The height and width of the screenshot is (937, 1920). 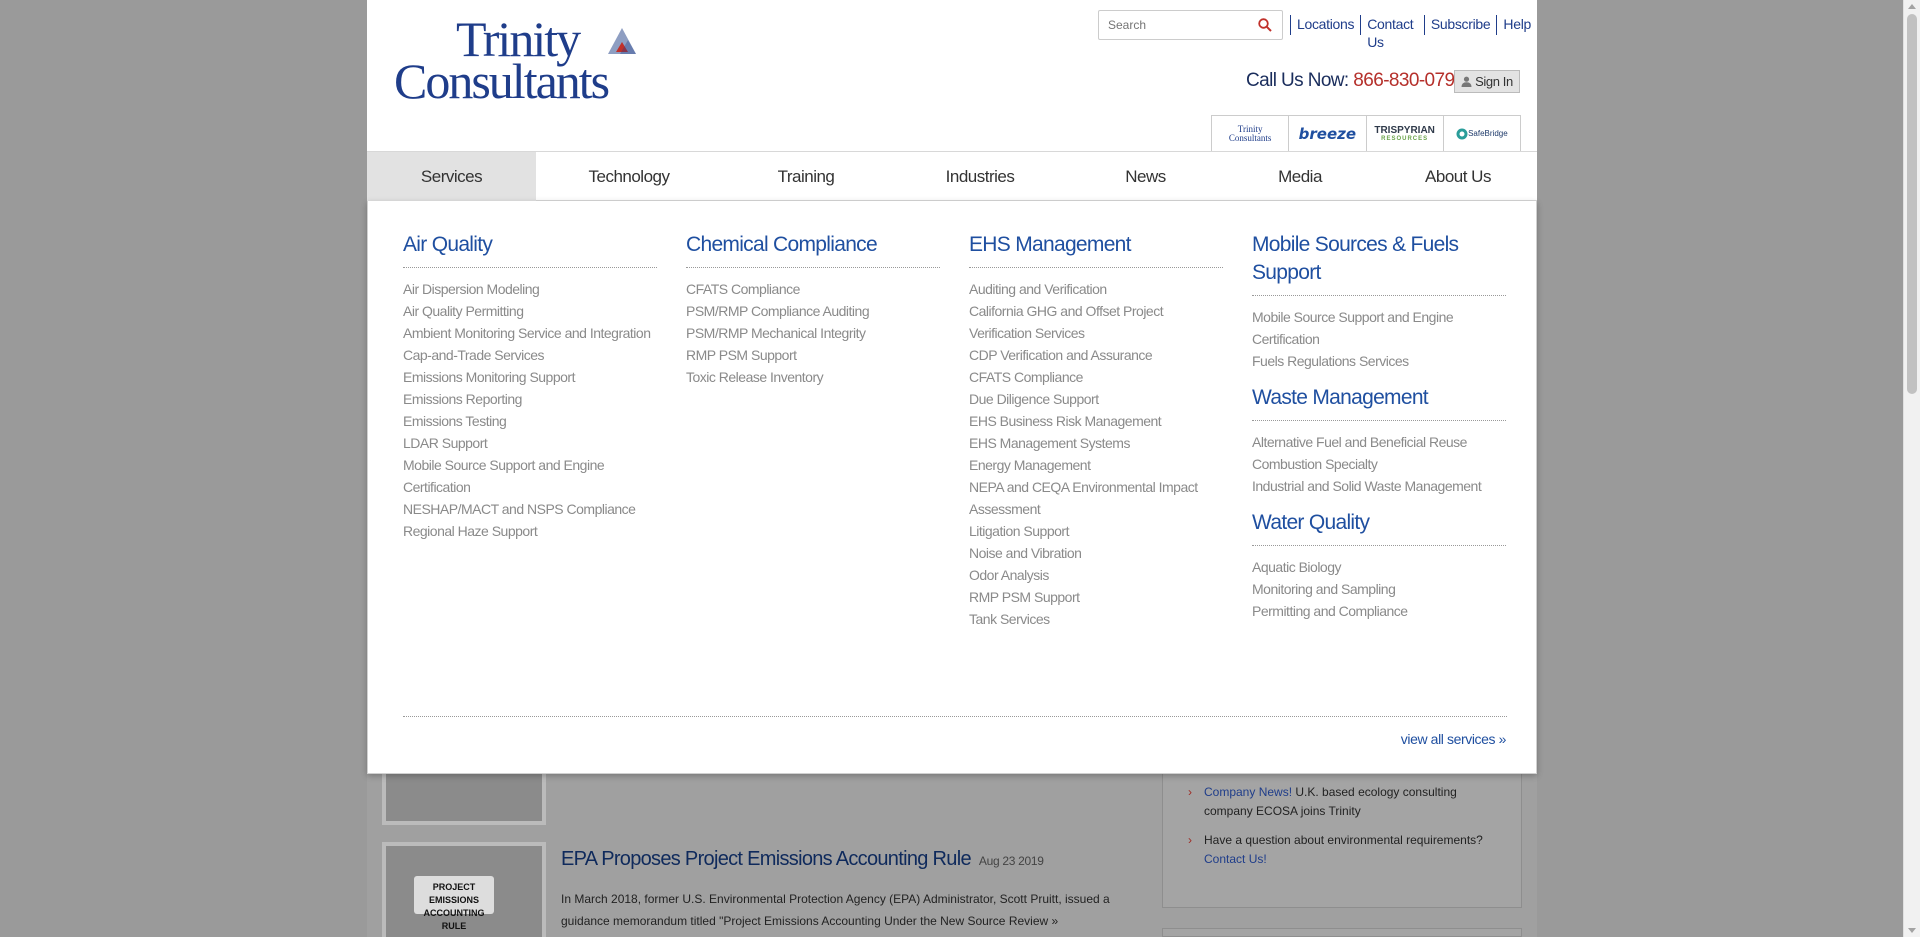 I want to click on menu-link: EHS Management Systems, so click(x=1096, y=443).